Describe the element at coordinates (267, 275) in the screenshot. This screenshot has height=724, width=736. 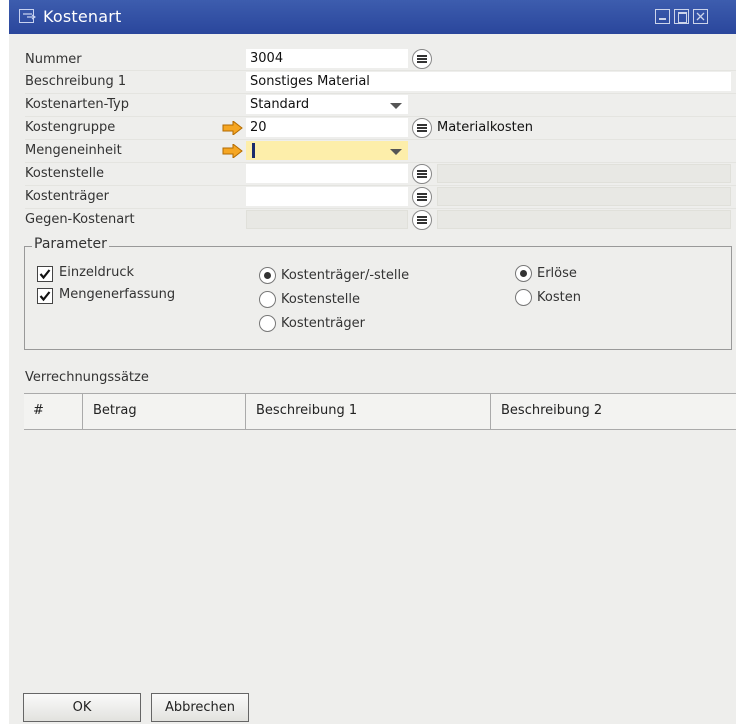
I see `kostentraeger-stelle-radio` at that location.